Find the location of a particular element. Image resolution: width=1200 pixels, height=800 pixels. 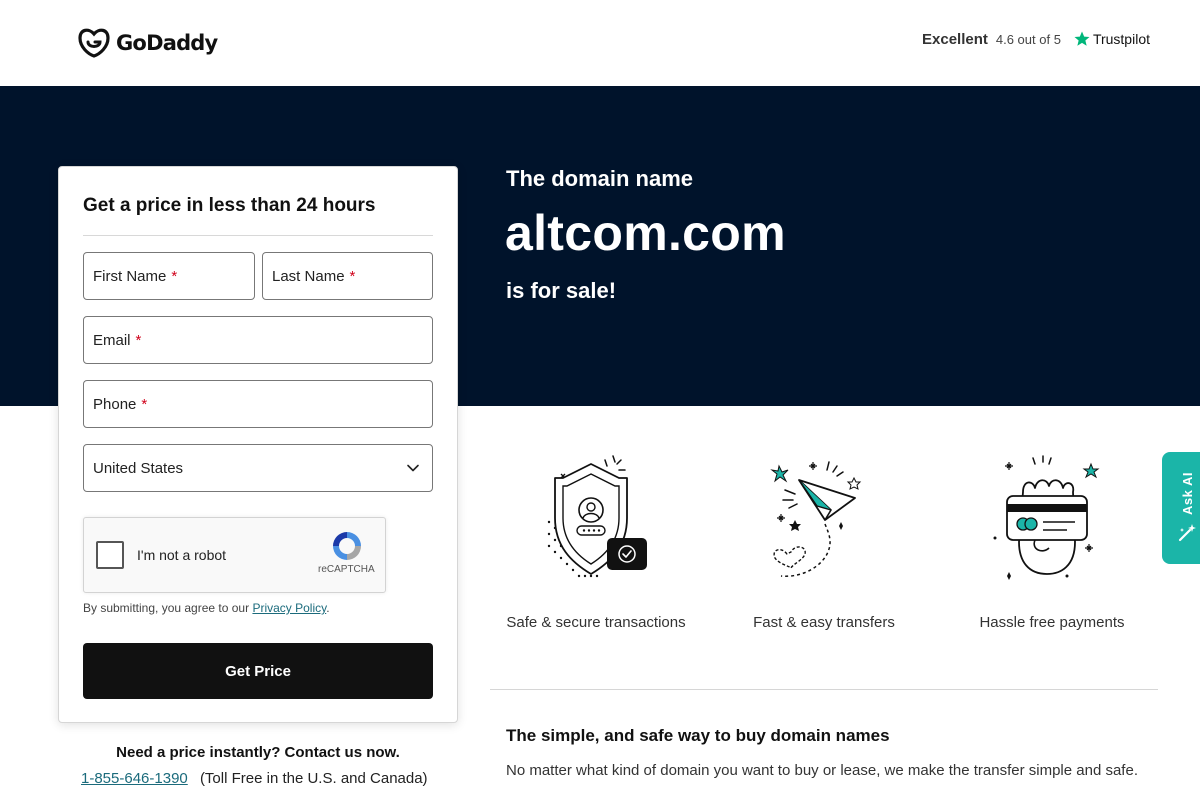

feature-fast is located at coordinates (824, 517).